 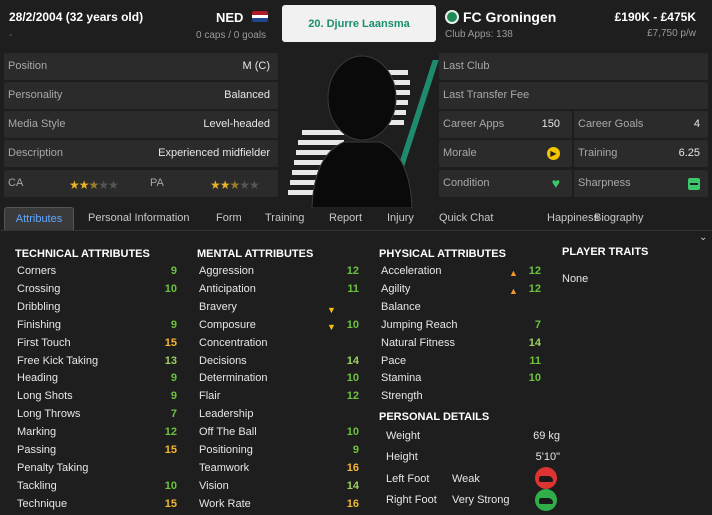 I want to click on attribute-name: Balance, so click(x=401, y=306).